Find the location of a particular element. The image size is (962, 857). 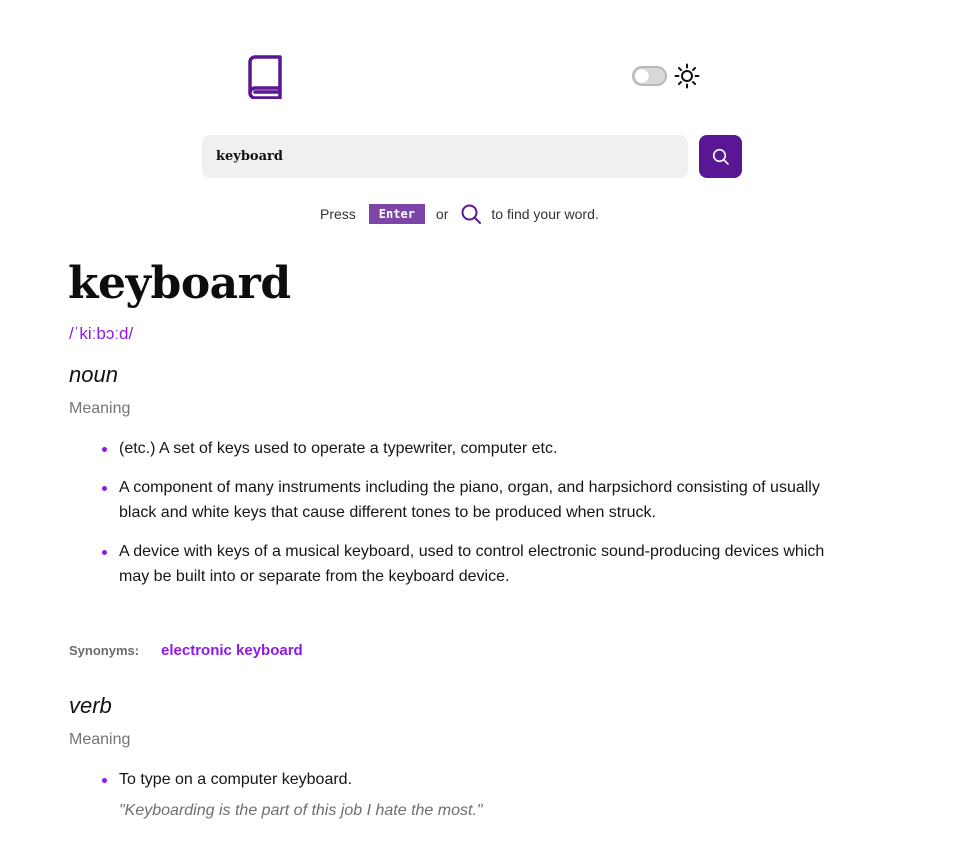

synonym-link: electronic keyboard is located at coordinates (232, 650).